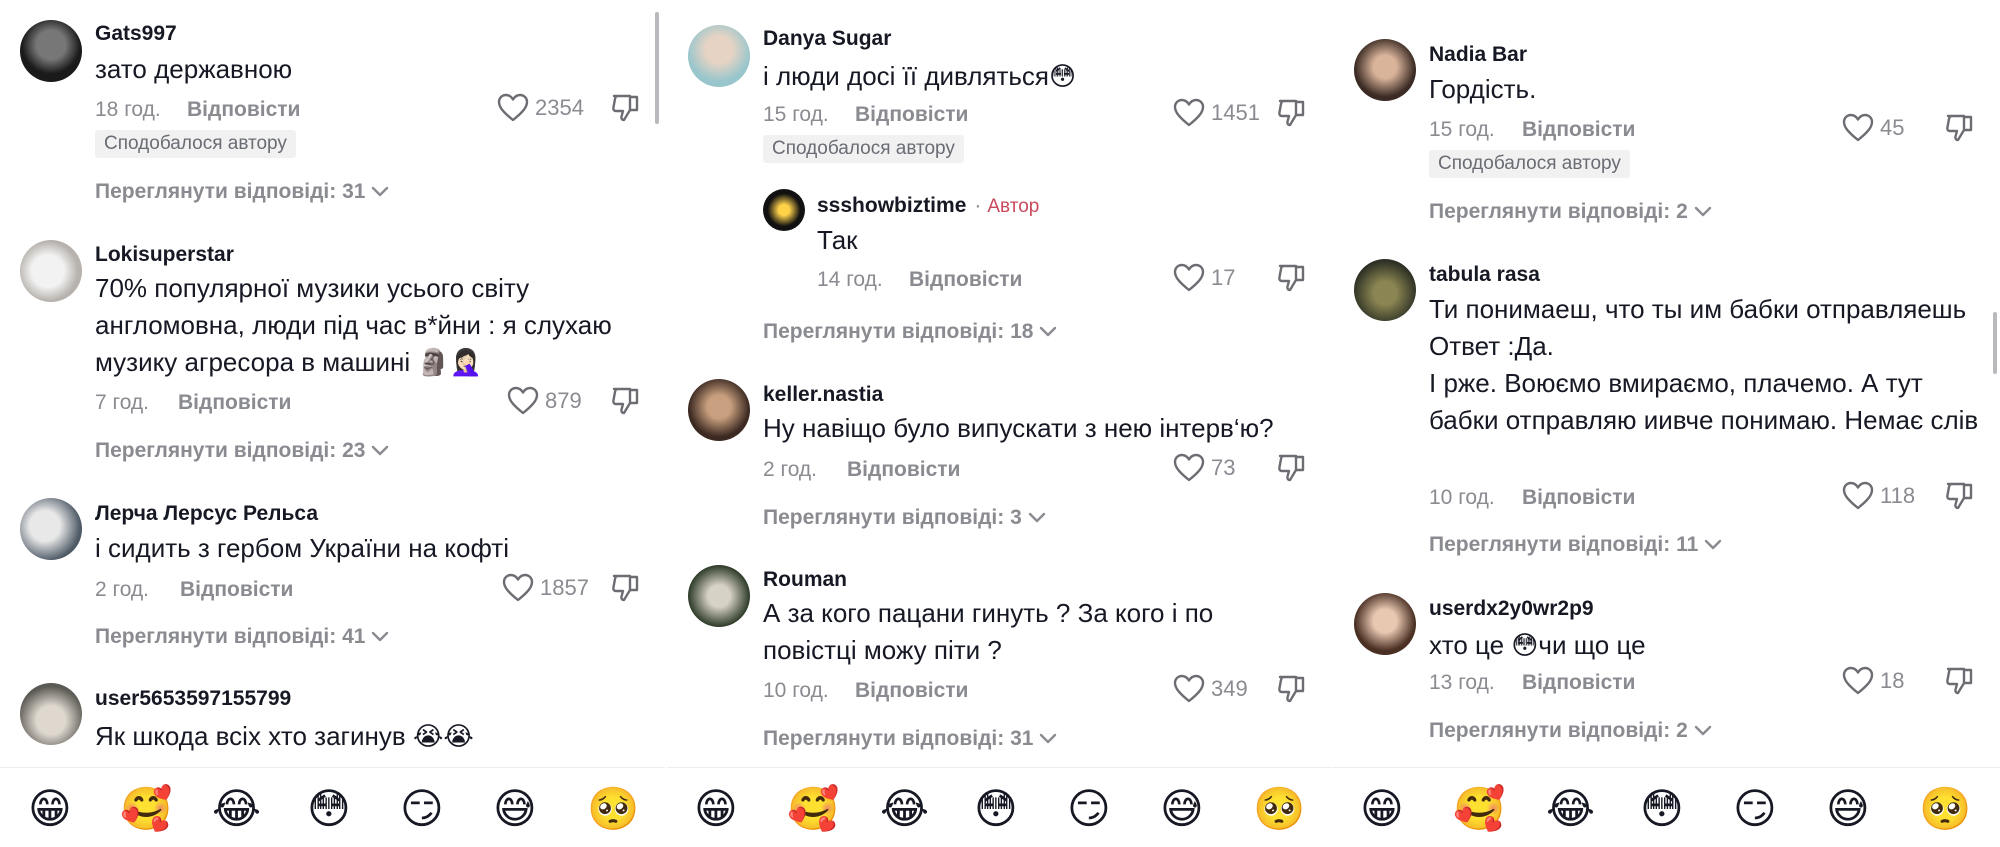 This screenshot has width=2000, height=847. I want to click on view-replies-button: Переглянути відповіді: 23, so click(242, 451).